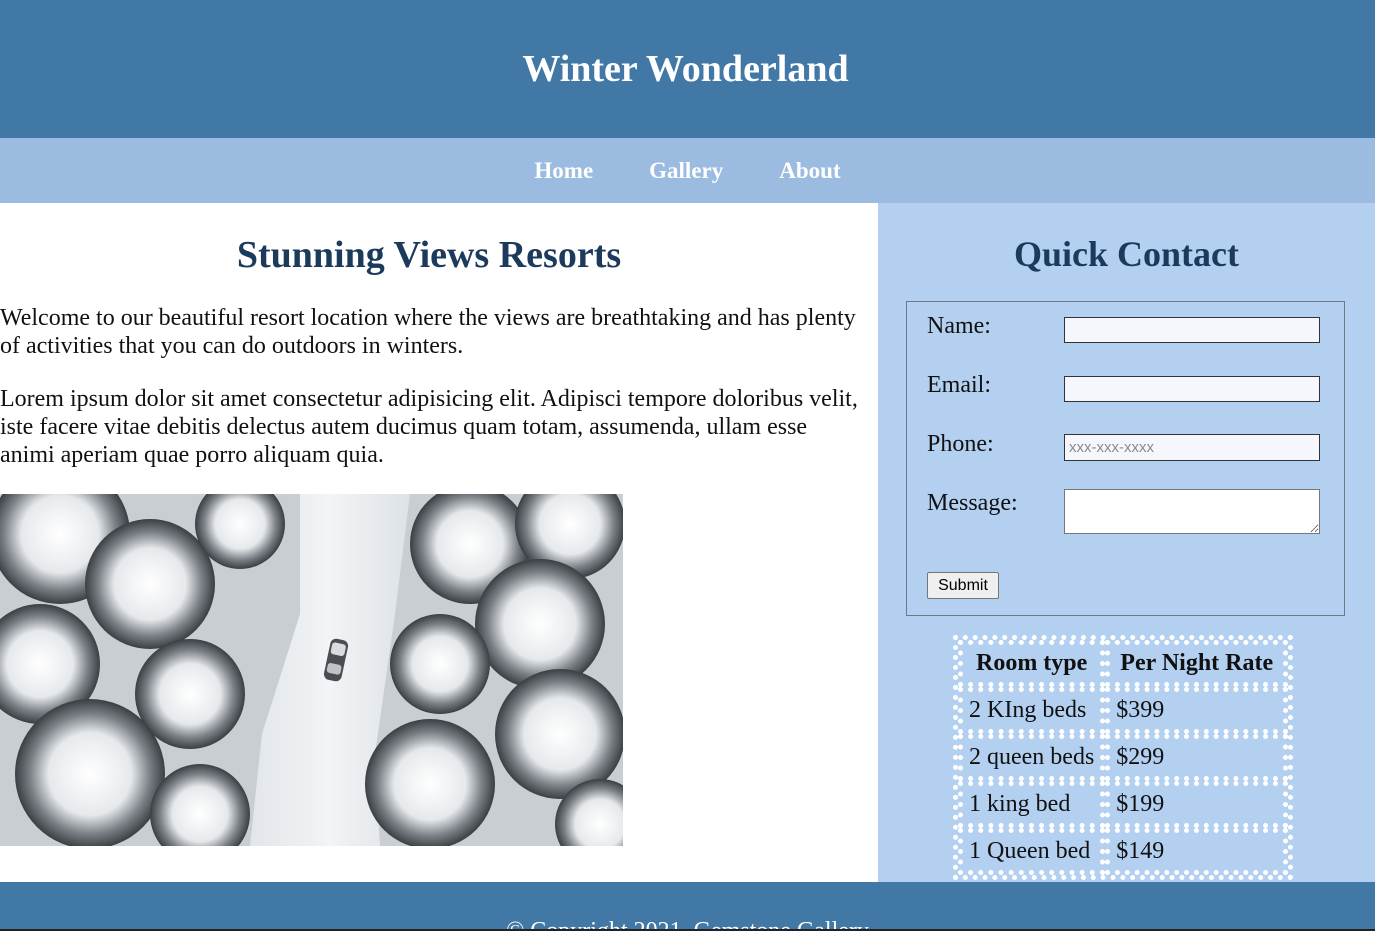 The image size is (1375, 931). What do you see at coordinates (1197, 757) in the screenshot?
I see `rate-cell: $299` at bounding box center [1197, 757].